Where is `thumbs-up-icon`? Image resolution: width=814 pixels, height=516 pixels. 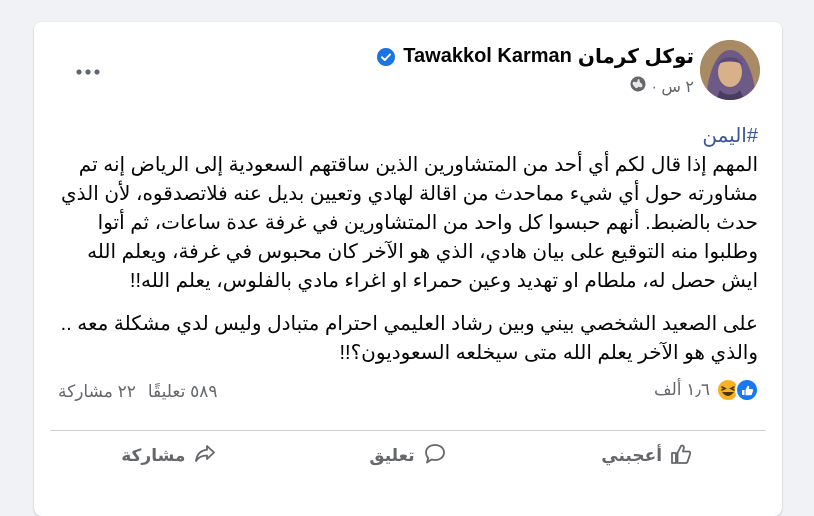 thumbs-up-icon is located at coordinates (681, 456).